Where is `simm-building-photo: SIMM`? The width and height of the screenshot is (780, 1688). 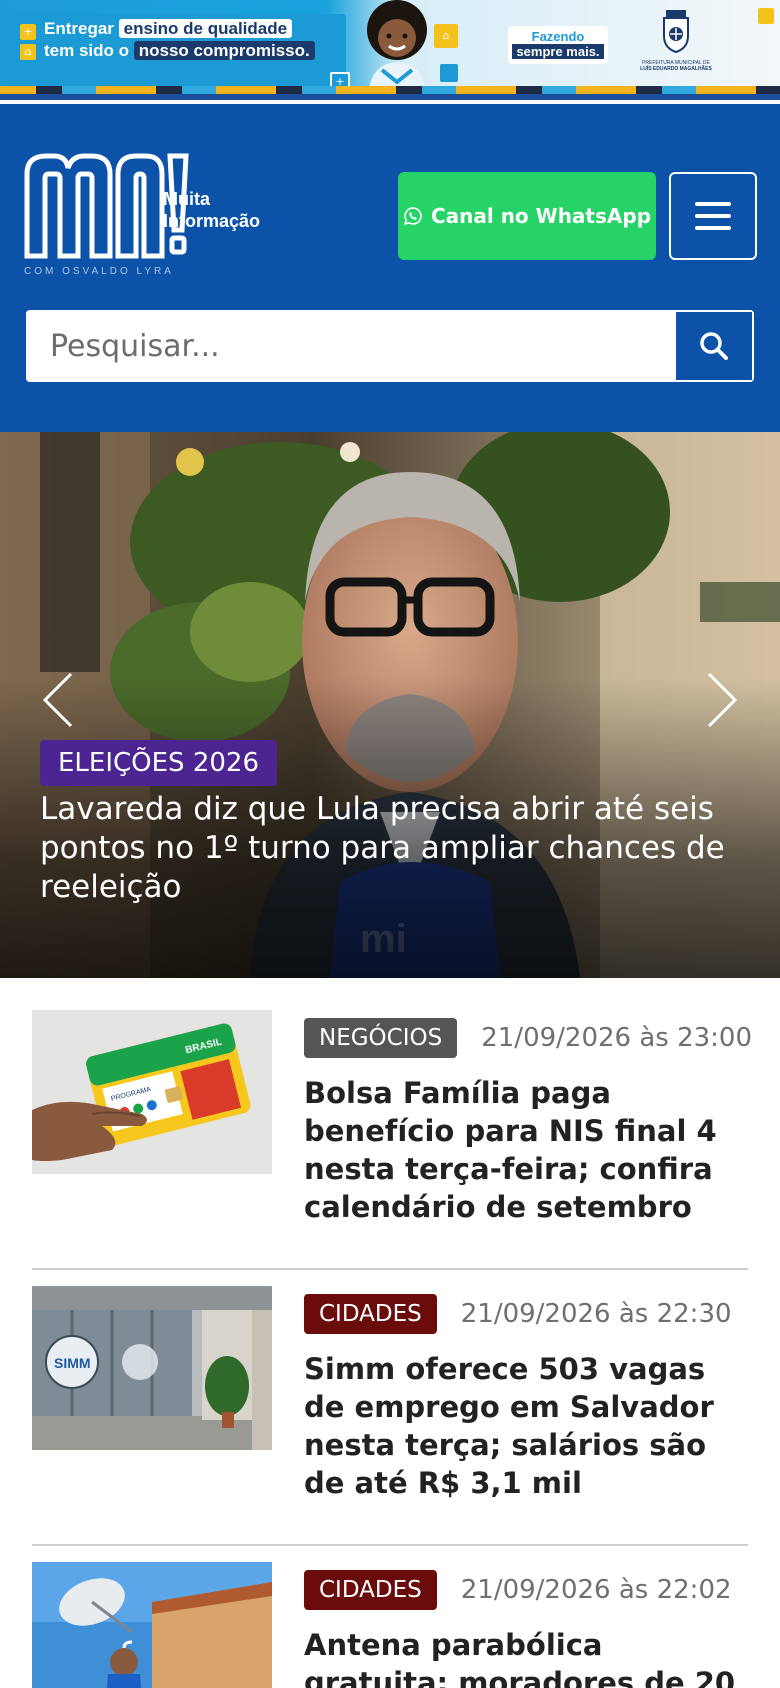
simm-building-photo: SIMM is located at coordinates (152, 1368).